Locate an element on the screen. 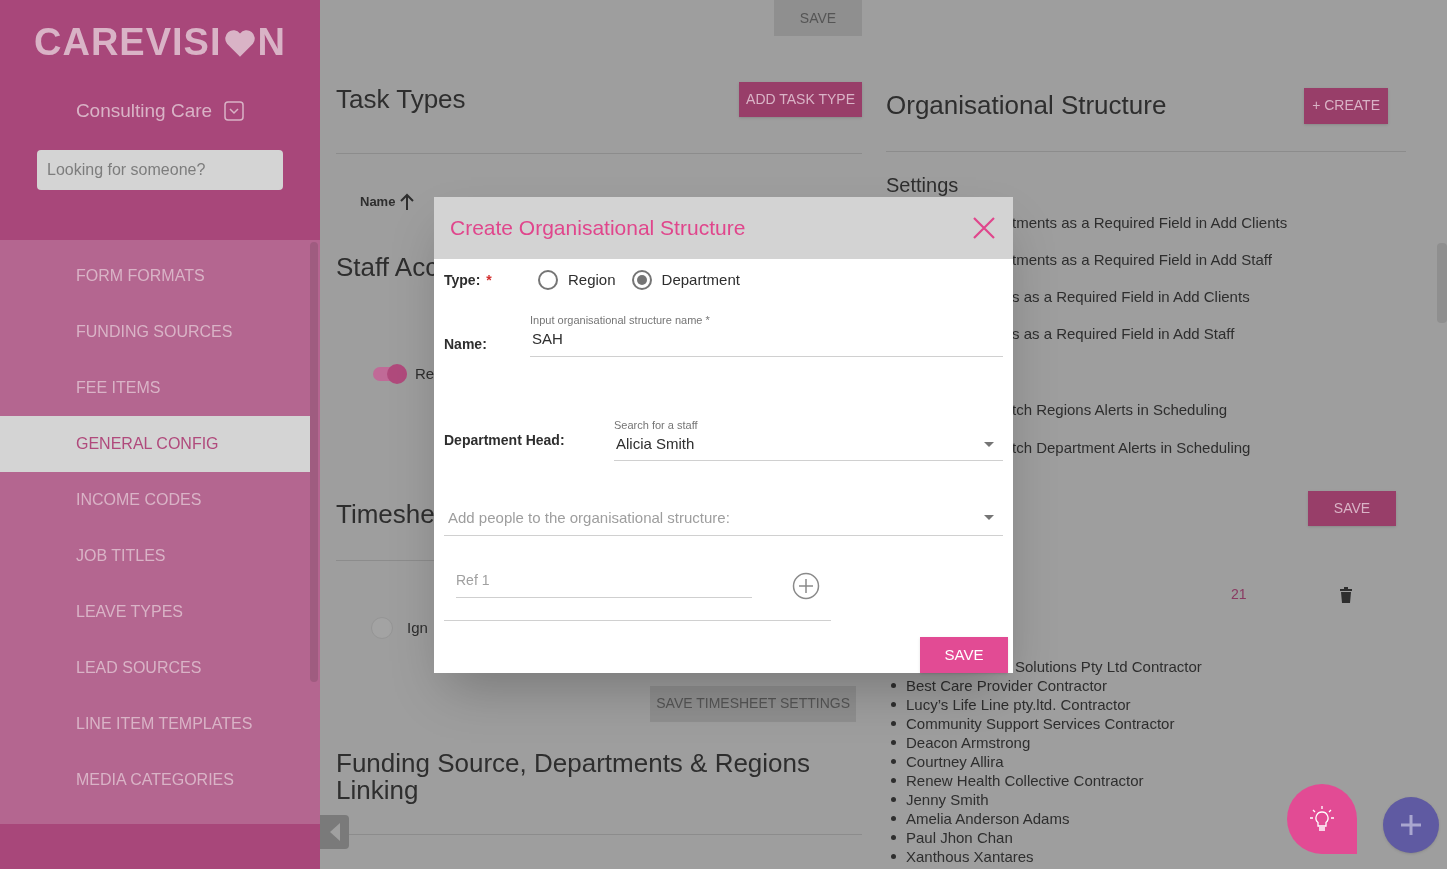 This screenshot has height=869, width=1447. list-item: Courtney Allira is located at coordinates (945, 761).